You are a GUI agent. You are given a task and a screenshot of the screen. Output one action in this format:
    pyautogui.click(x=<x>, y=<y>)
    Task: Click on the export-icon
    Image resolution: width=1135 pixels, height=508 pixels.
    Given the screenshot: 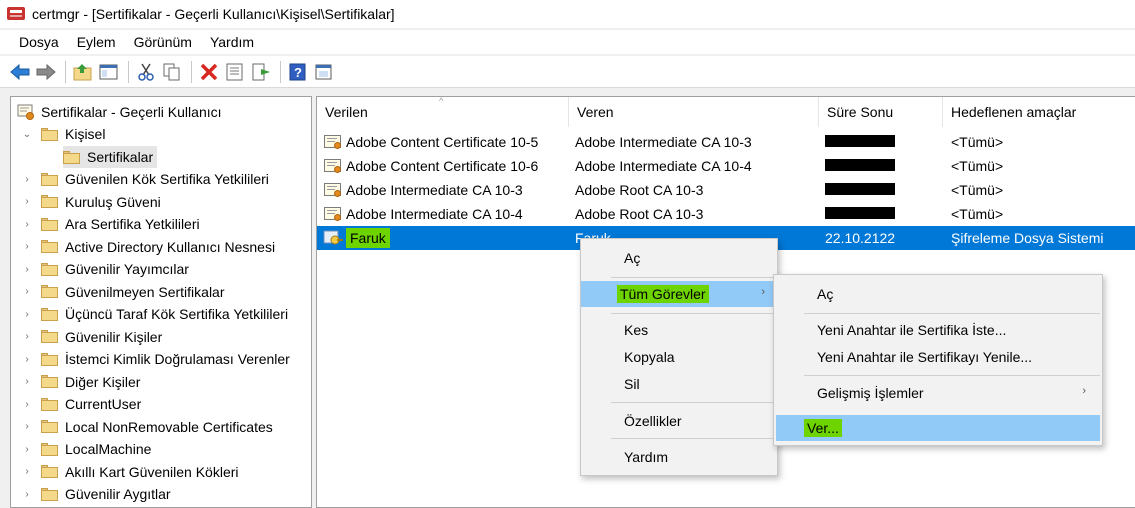 What is the action you would take?
    pyautogui.click(x=261, y=72)
    